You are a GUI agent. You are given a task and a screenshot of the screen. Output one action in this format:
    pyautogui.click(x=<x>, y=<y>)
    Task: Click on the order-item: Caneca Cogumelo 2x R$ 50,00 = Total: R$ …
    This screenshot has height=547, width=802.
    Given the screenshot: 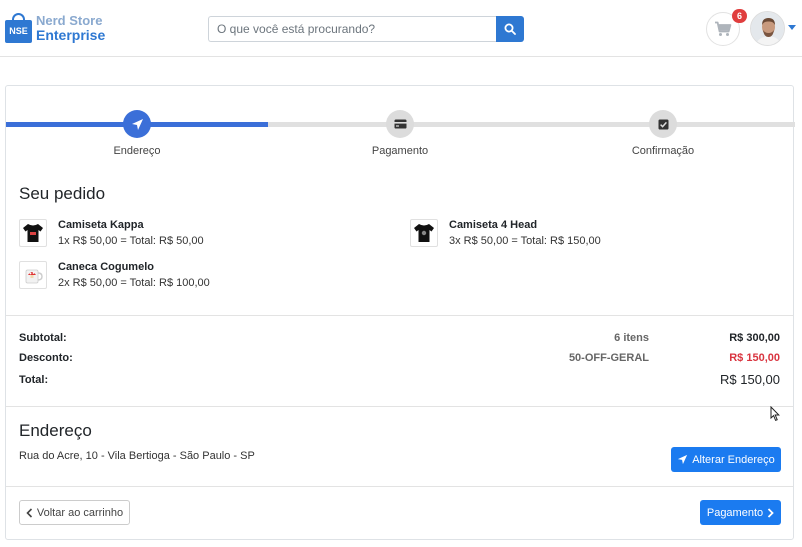 What is the action you would take?
    pyautogui.click(x=114, y=275)
    